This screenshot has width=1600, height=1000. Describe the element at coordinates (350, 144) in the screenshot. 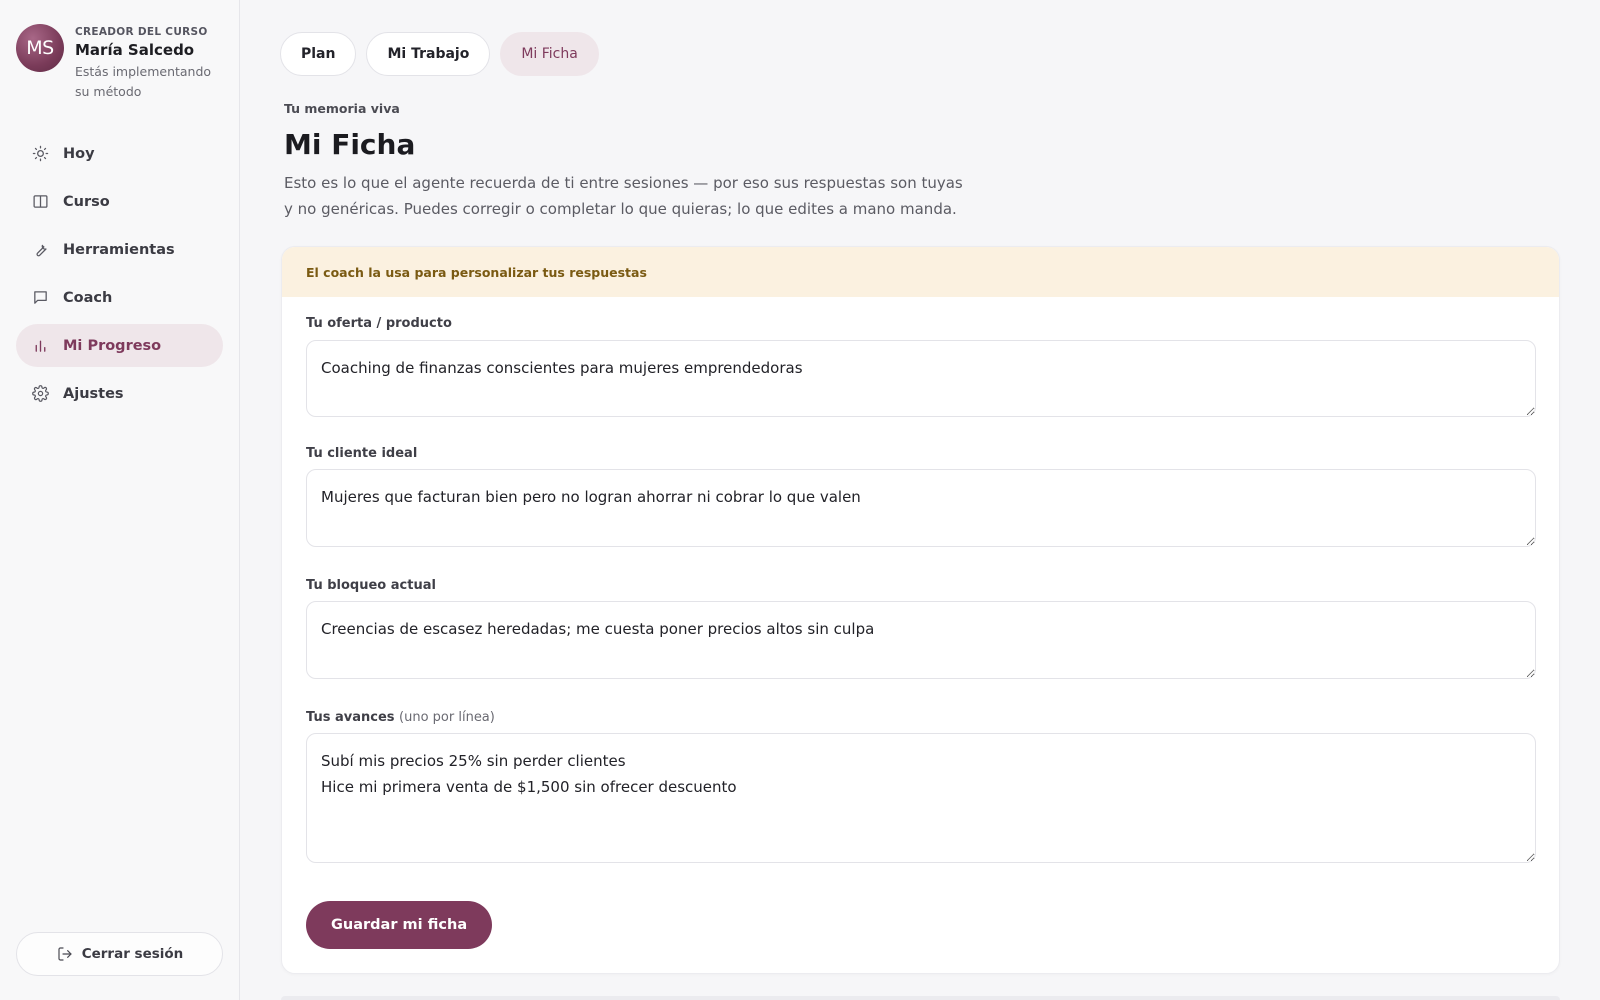

I see `page-title: Mi Ficha` at that location.